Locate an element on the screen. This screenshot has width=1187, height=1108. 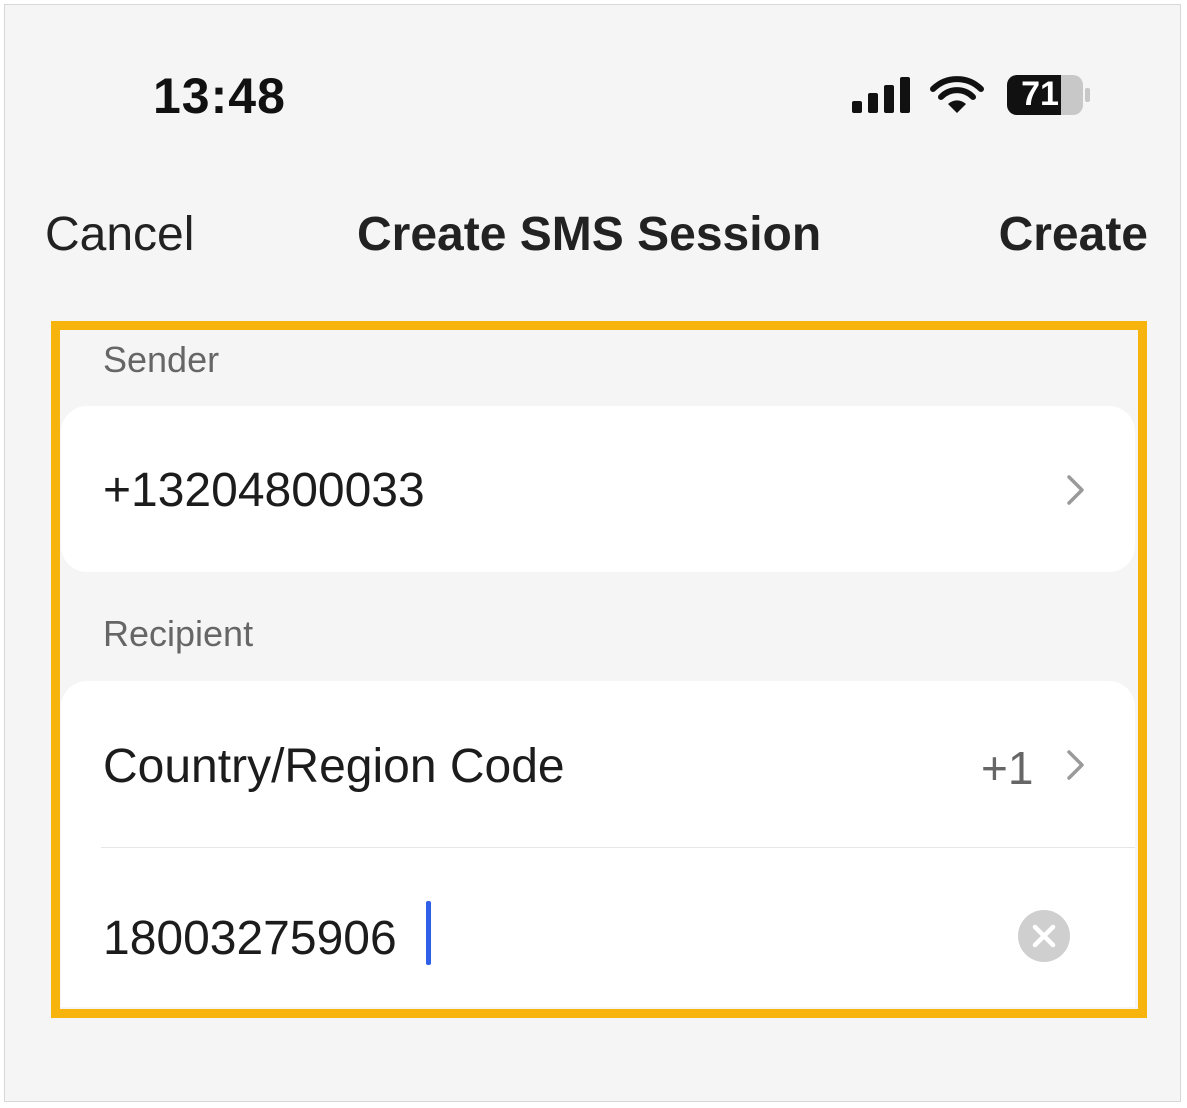
create-button: Create is located at coordinates (1073, 234).